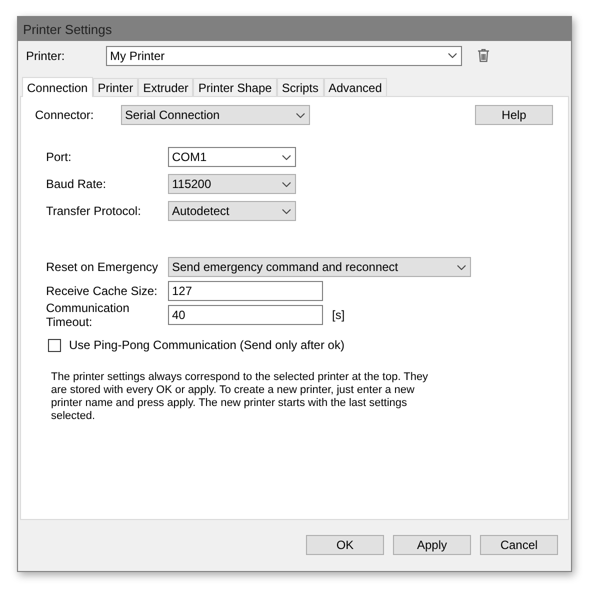  I want to click on tab: Scripts, so click(300, 87).